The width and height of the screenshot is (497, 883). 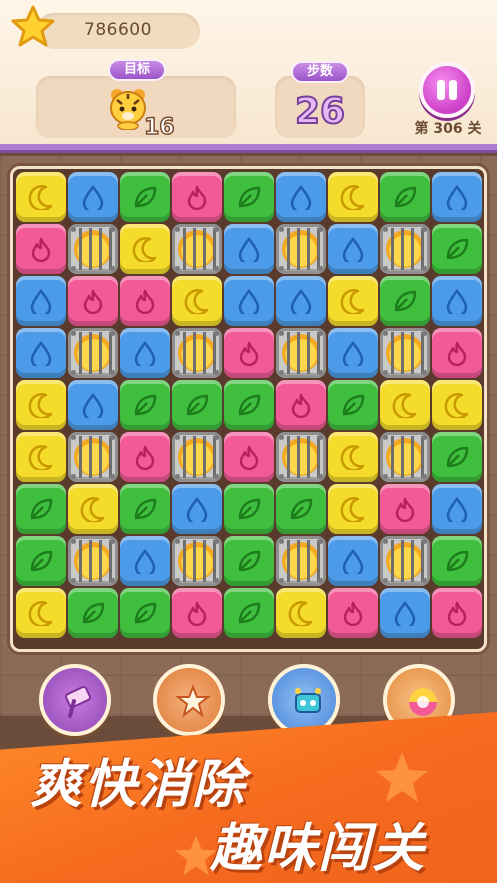 I want to click on flame-icon, so click(x=457, y=613).